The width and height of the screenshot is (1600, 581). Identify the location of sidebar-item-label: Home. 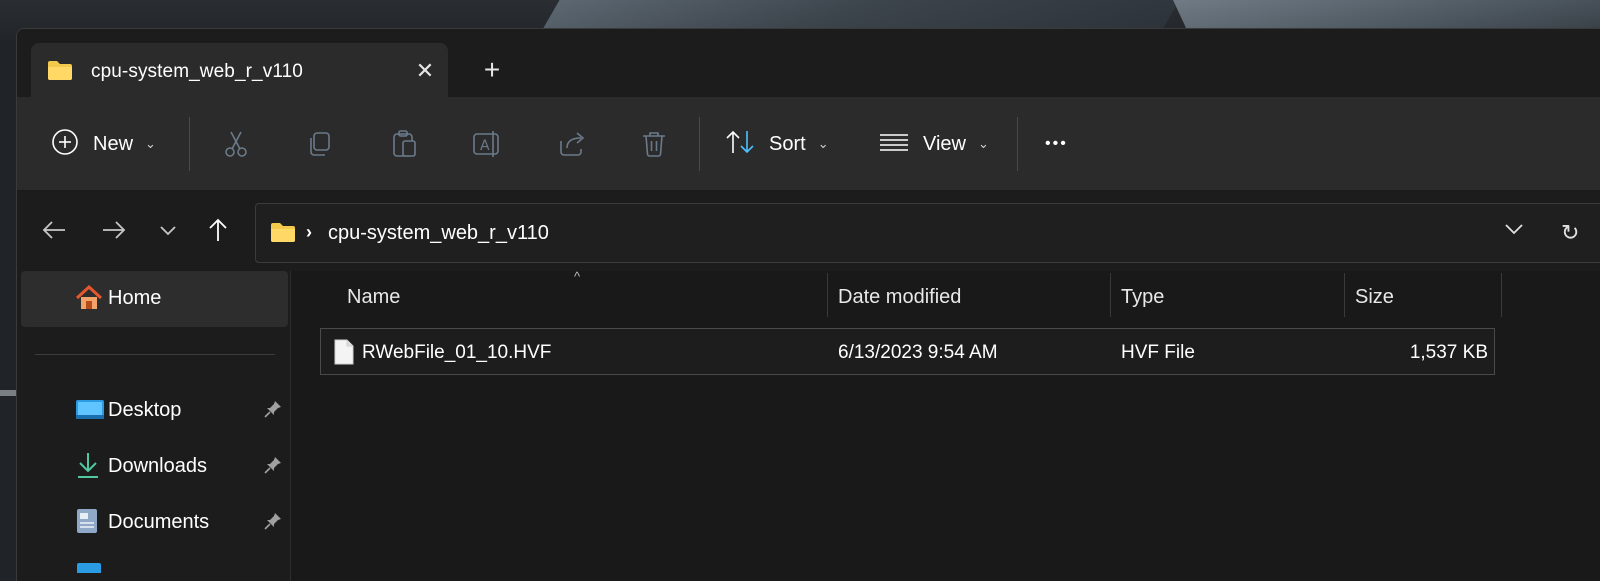
(135, 298).